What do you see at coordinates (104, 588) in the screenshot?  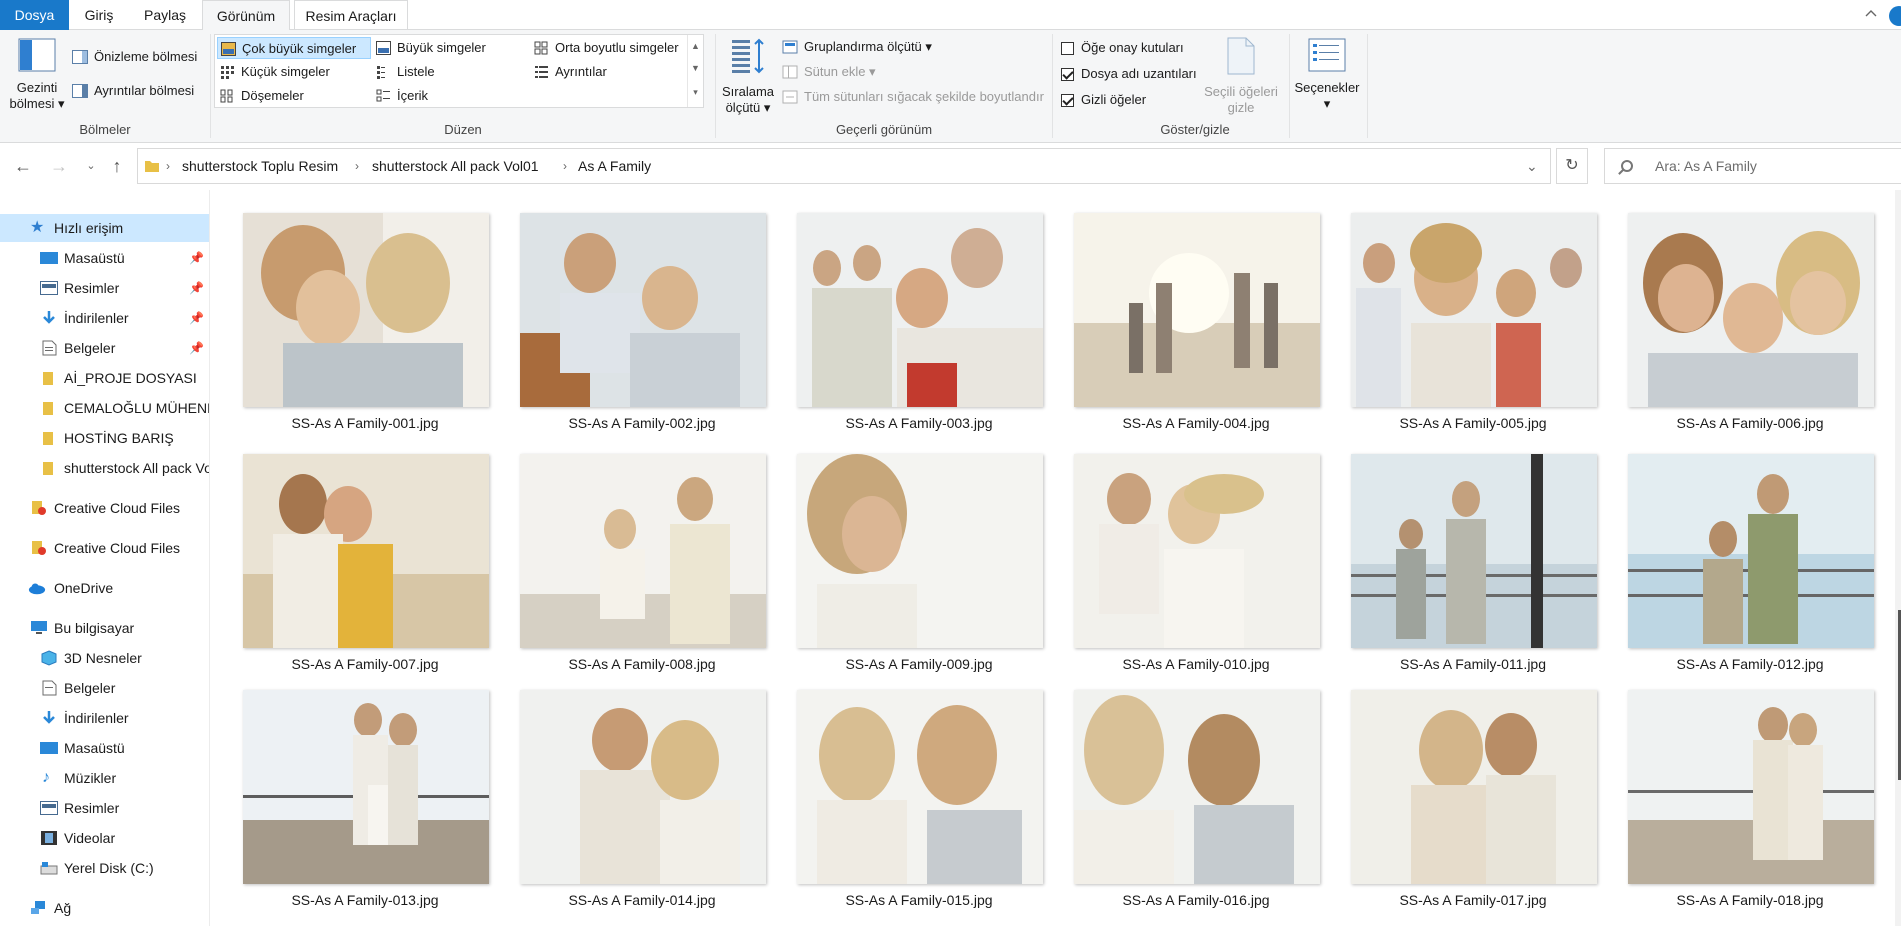 I see `nav-onedrive: OneDrive` at bounding box center [104, 588].